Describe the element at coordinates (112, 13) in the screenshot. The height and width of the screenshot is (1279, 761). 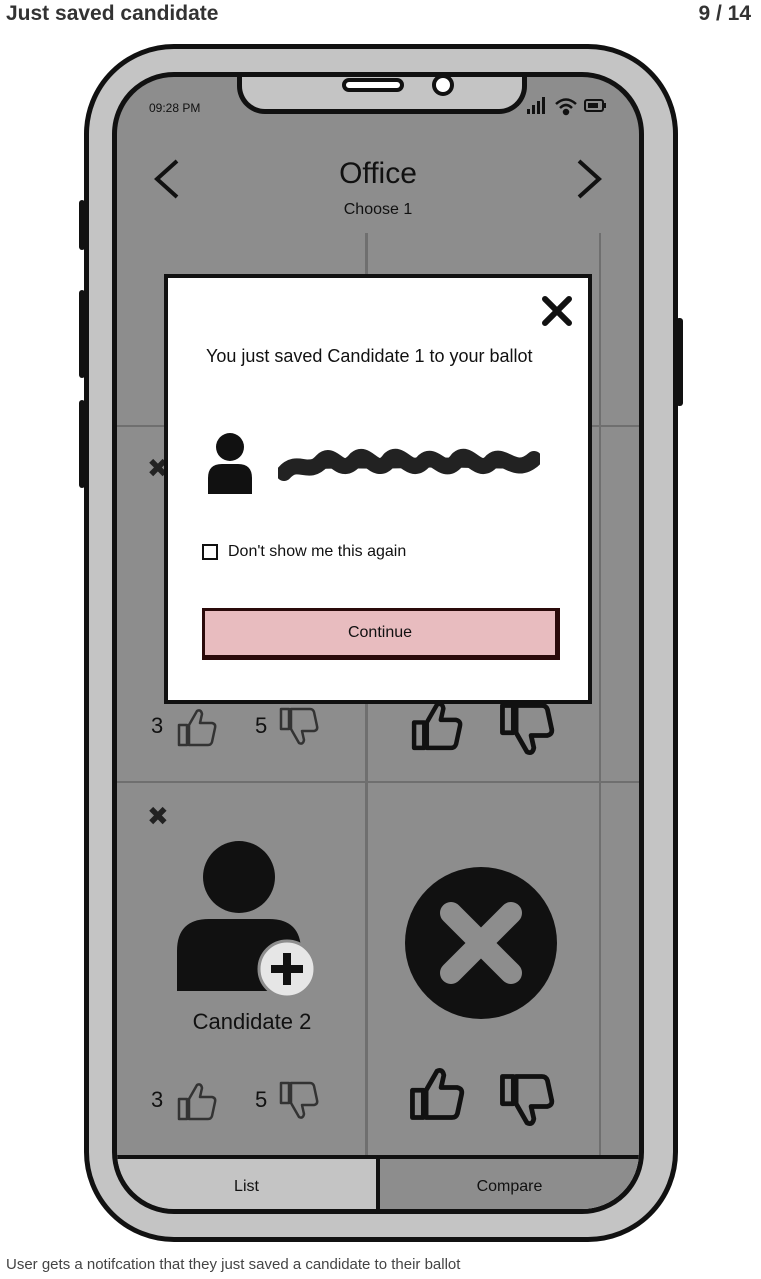
I see `page-title: Just saved candidate` at that location.